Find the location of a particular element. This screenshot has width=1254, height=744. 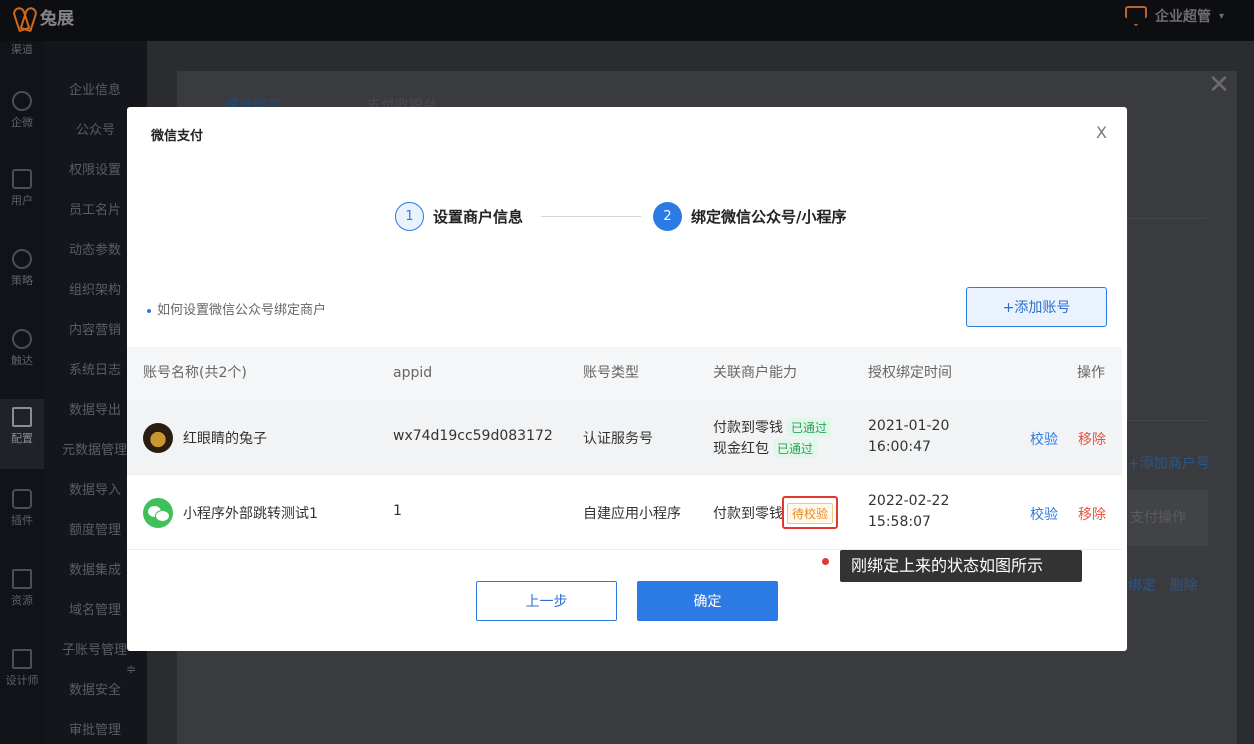

brand-logo: 兔展 is located at coordinates (44, 16).